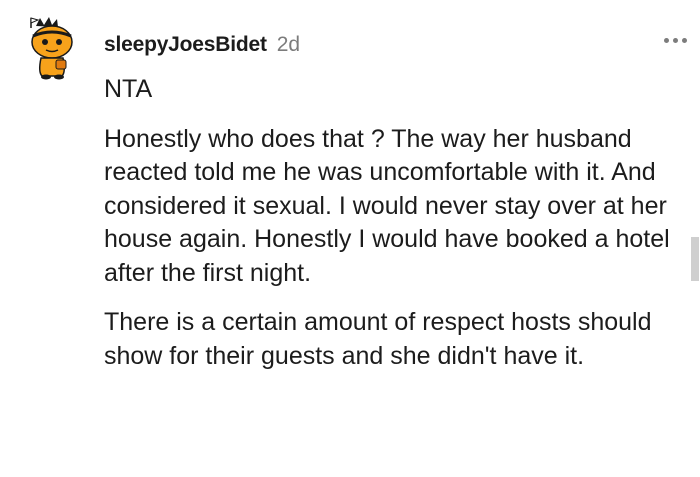 The width and height of the screenshot is (700, 477). What do you see at coordinates (185, 45) in the screenshot?
I see `username-link: sleepyJoesBidet` at bounding box center [185, 45].